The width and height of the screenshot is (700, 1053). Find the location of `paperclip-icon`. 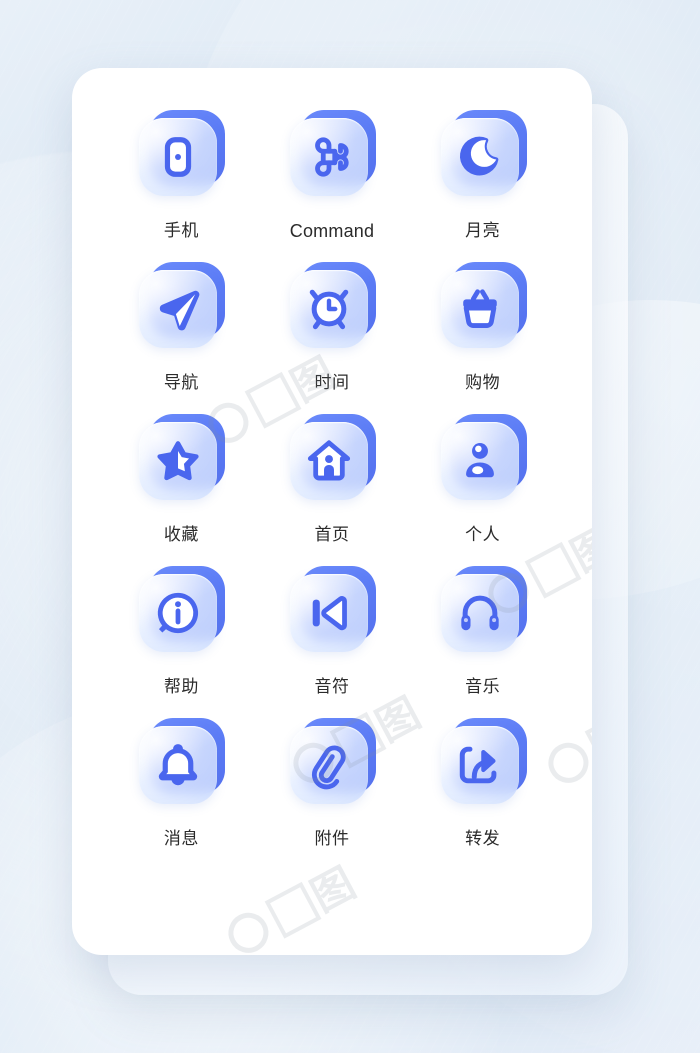

paperclip-icon is located at coordinates (329, 765).